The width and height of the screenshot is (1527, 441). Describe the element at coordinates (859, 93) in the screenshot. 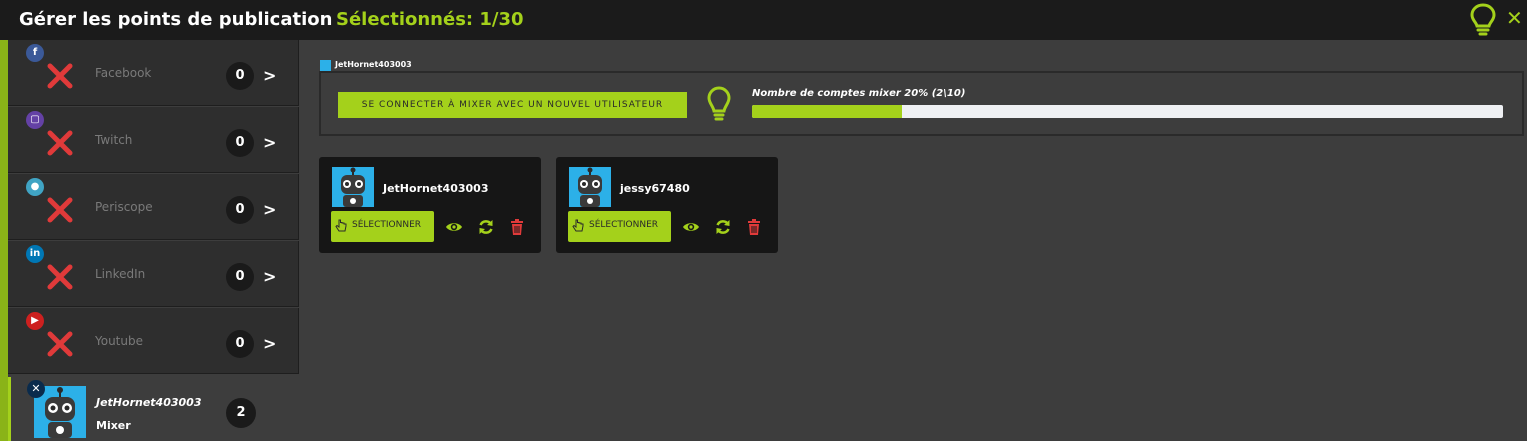

I see `quota-text: Nombre de comptes mixer 20% (2\10)` at that location.